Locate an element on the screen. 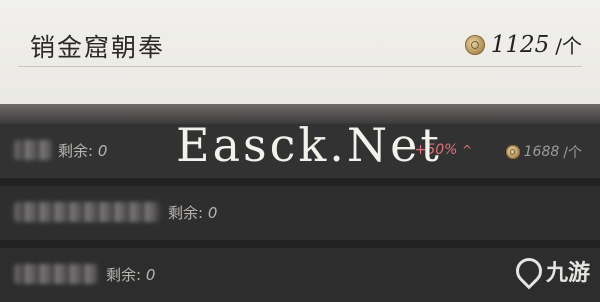 Image resolution: width=600 pixels, height=302 pixels. item-price: 1688 /个 is located at coordinates (543, 152).